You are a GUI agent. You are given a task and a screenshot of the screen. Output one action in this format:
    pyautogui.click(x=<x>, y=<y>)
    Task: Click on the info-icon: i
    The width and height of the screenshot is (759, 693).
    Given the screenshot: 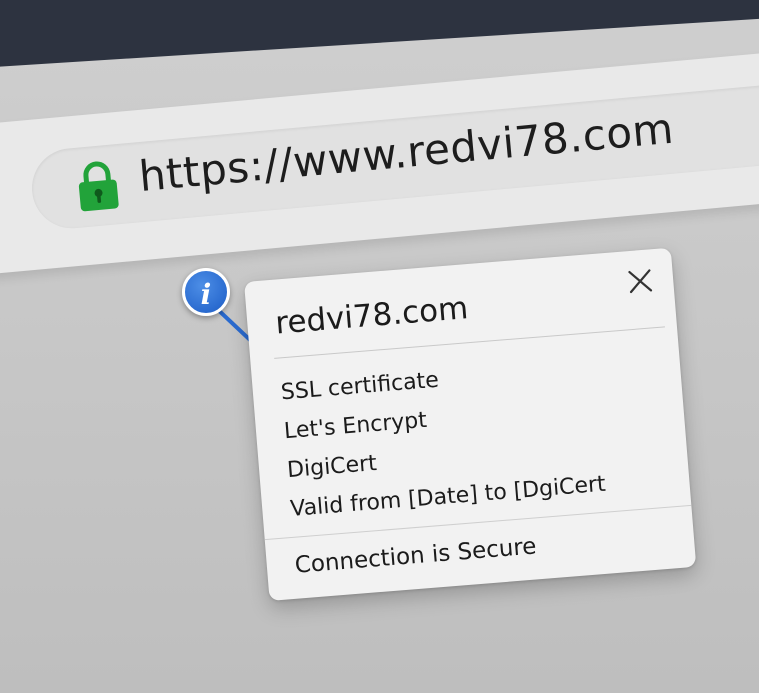 What is the action you would take?
    pyautogui.click(x=206, y=292)
    